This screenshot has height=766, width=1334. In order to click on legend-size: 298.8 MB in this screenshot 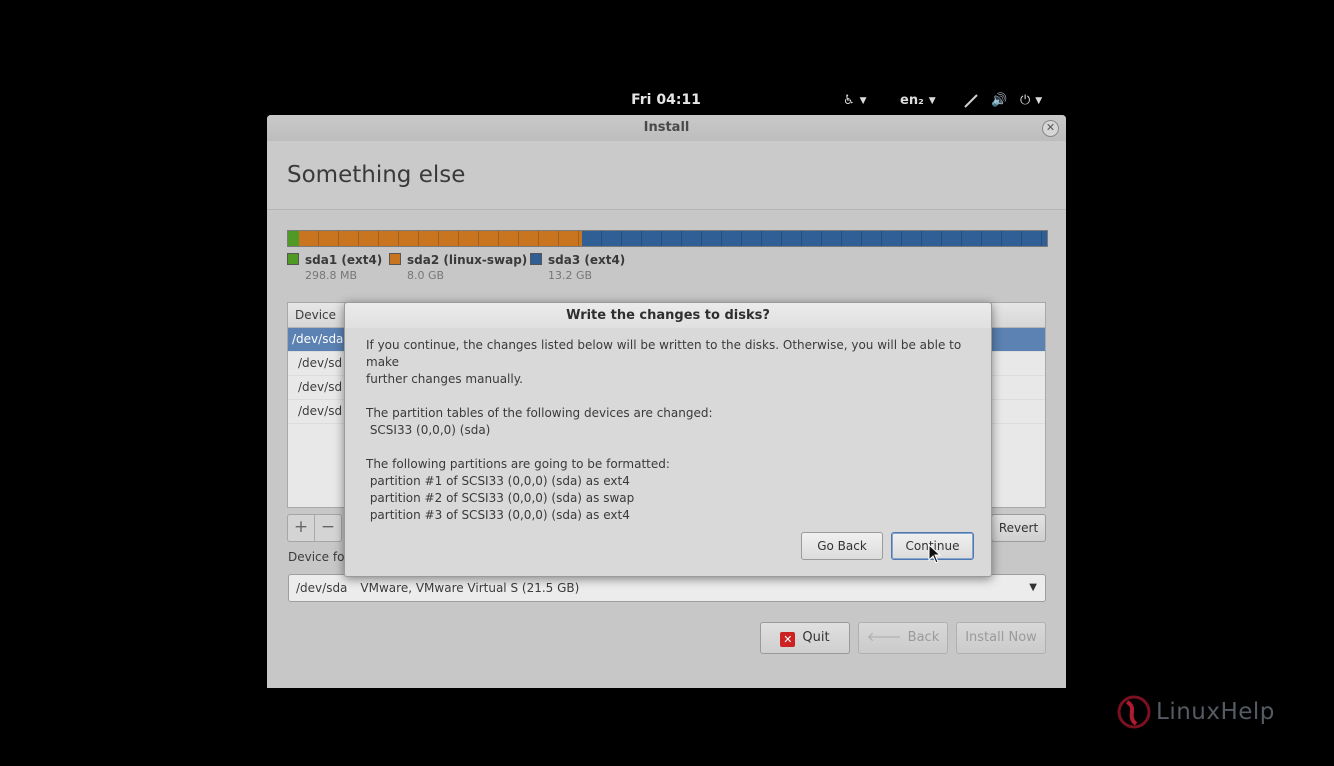, I will do `click(331, 275)`.